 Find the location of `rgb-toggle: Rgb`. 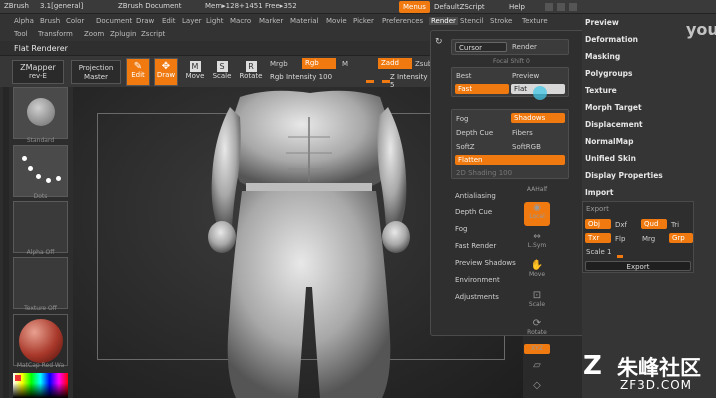

rgb-toggle: Rgb is located at coordinates (319, 63).